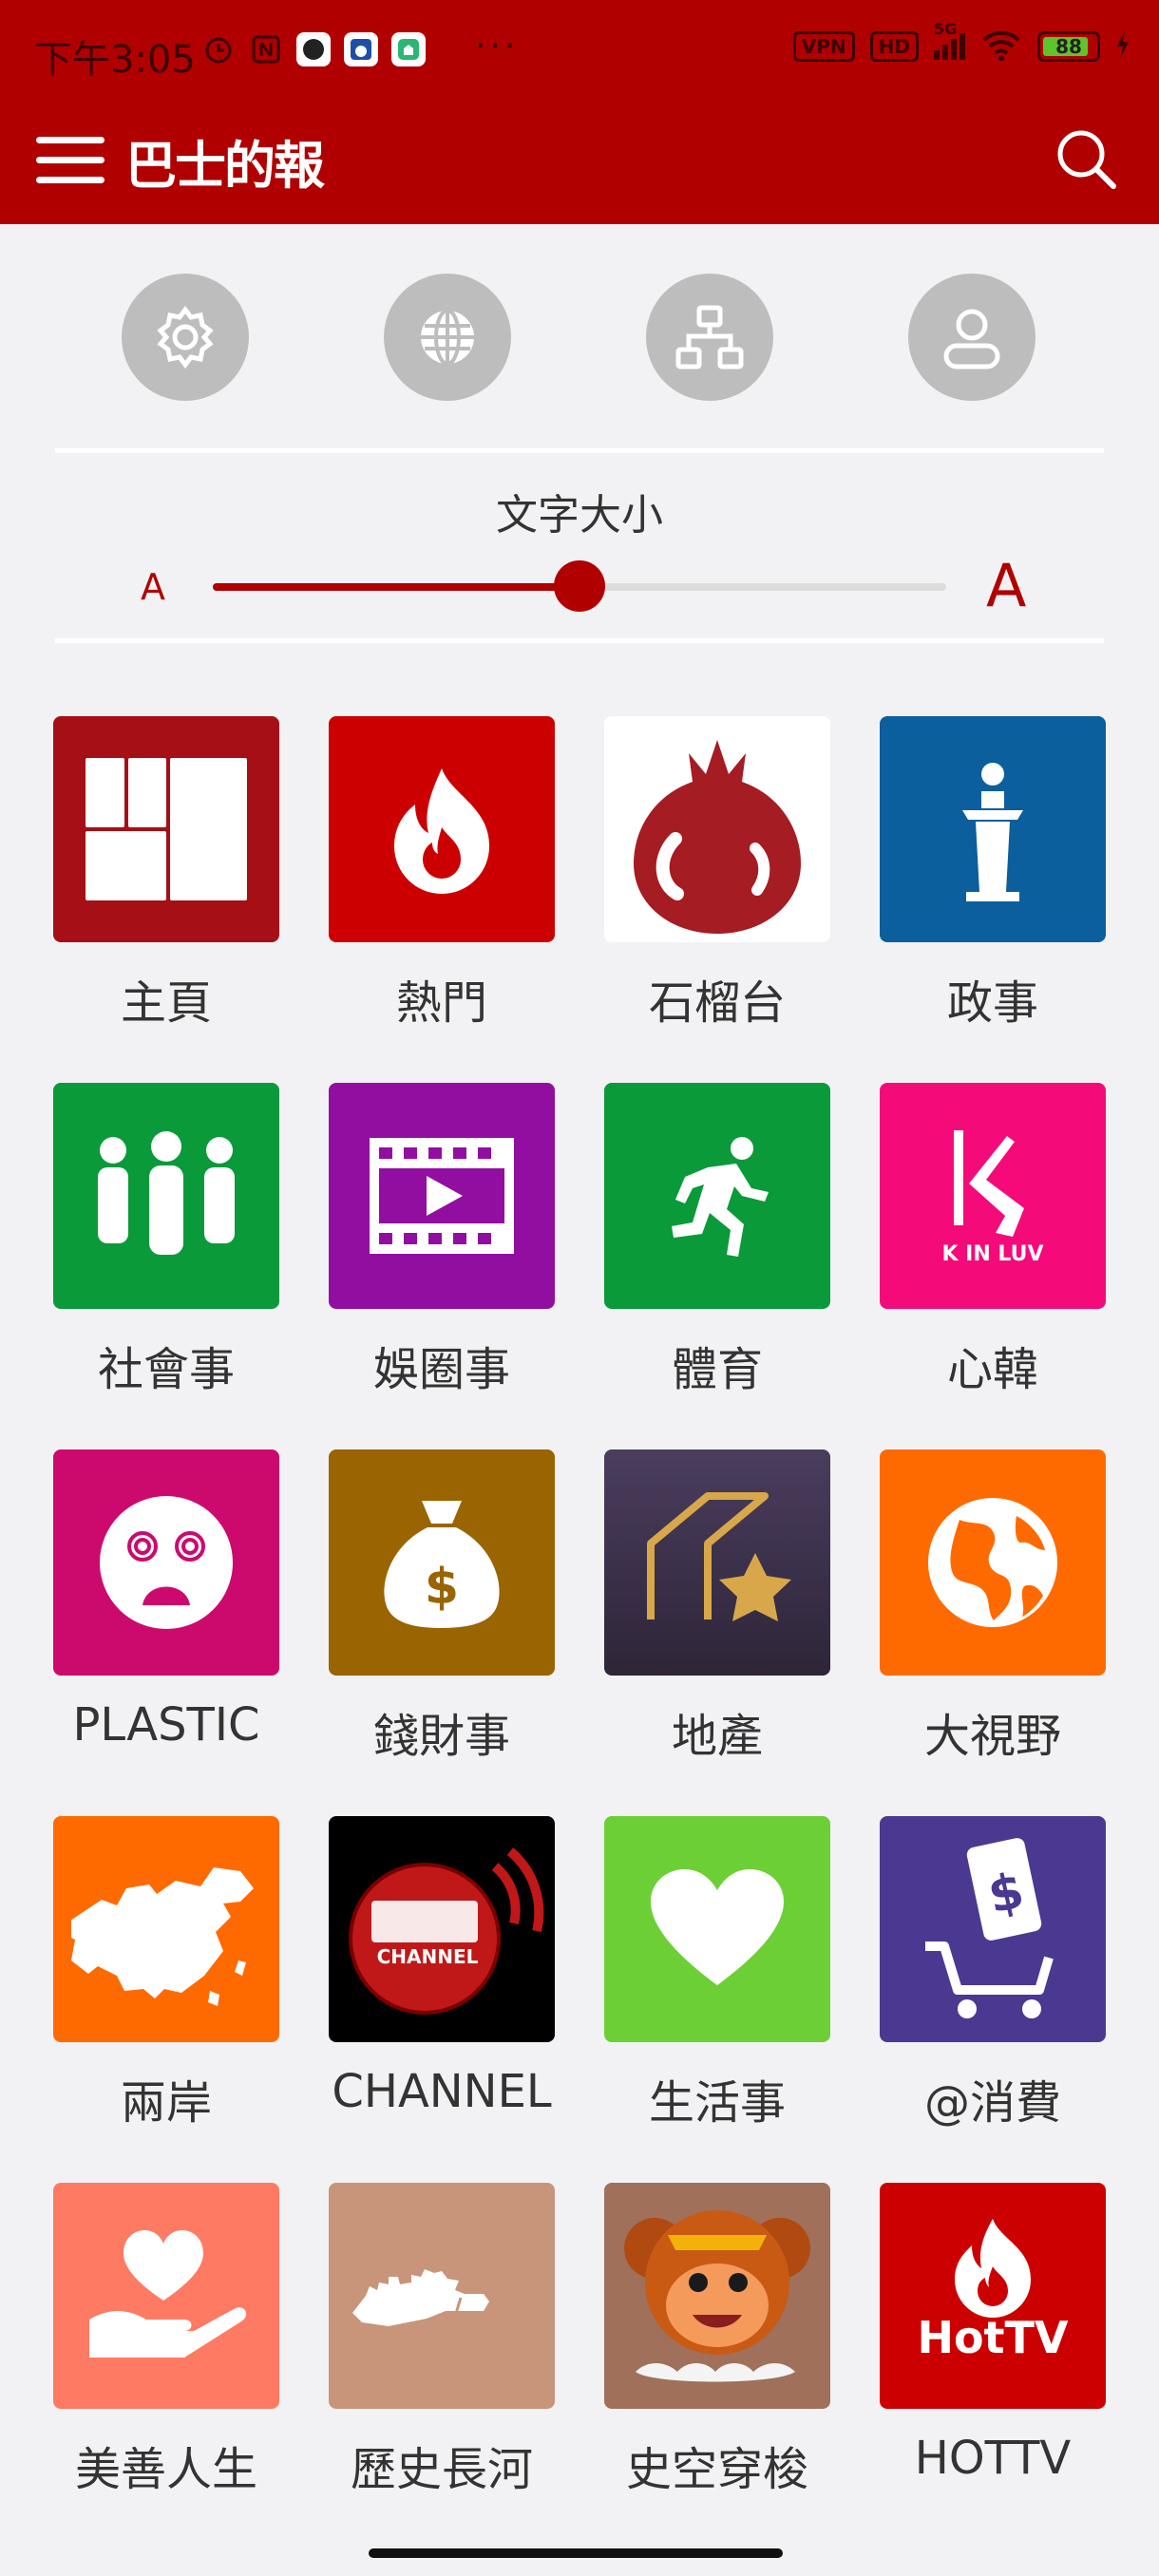  I want to click on network-type-label: 5G, so click(946, 29).